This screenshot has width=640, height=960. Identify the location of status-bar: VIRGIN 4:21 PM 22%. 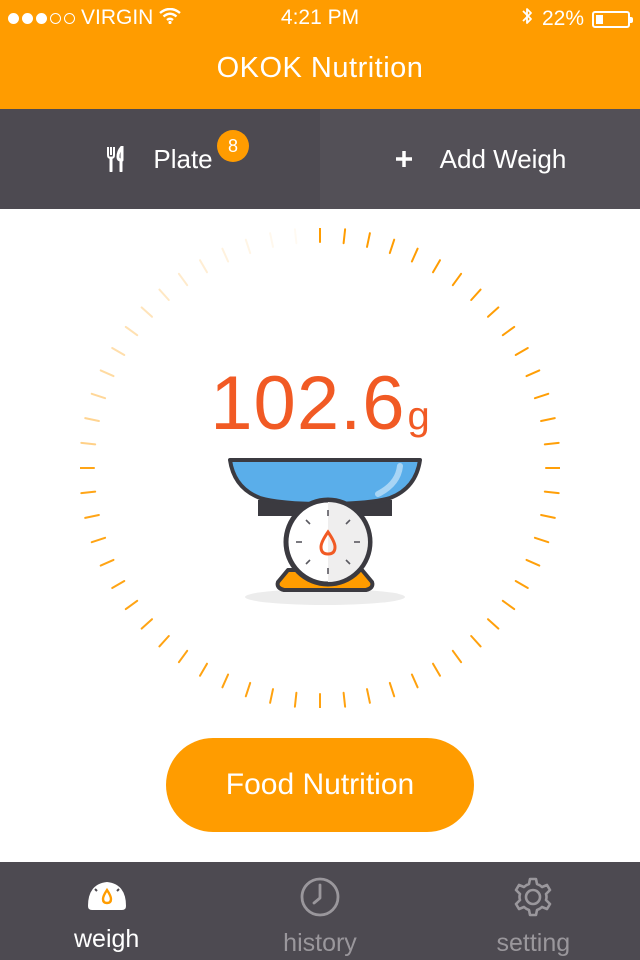
(320, 18).